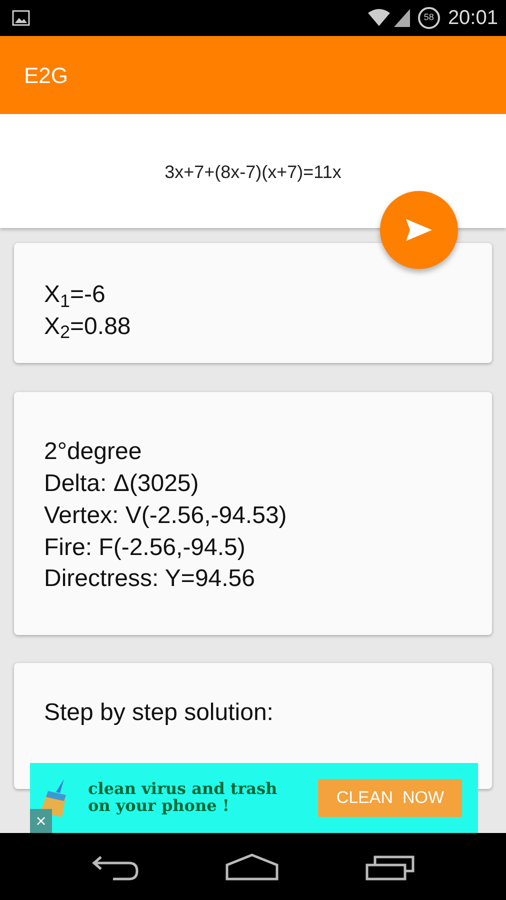 The width and height of the screenshot is (506, 900). Describe the element at coordinates (473, 18) in the screenshot. I see `status-time: 20:01` at that location.